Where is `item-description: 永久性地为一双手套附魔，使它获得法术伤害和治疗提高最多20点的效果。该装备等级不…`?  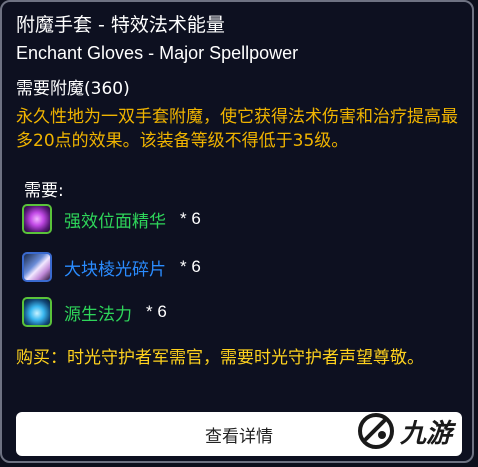
item-description: 永久性地为一双手套附魔，使它获得法术伤害和治疗提高最多20点的效果。该装备等级不… is located at coordinates (237, 129).